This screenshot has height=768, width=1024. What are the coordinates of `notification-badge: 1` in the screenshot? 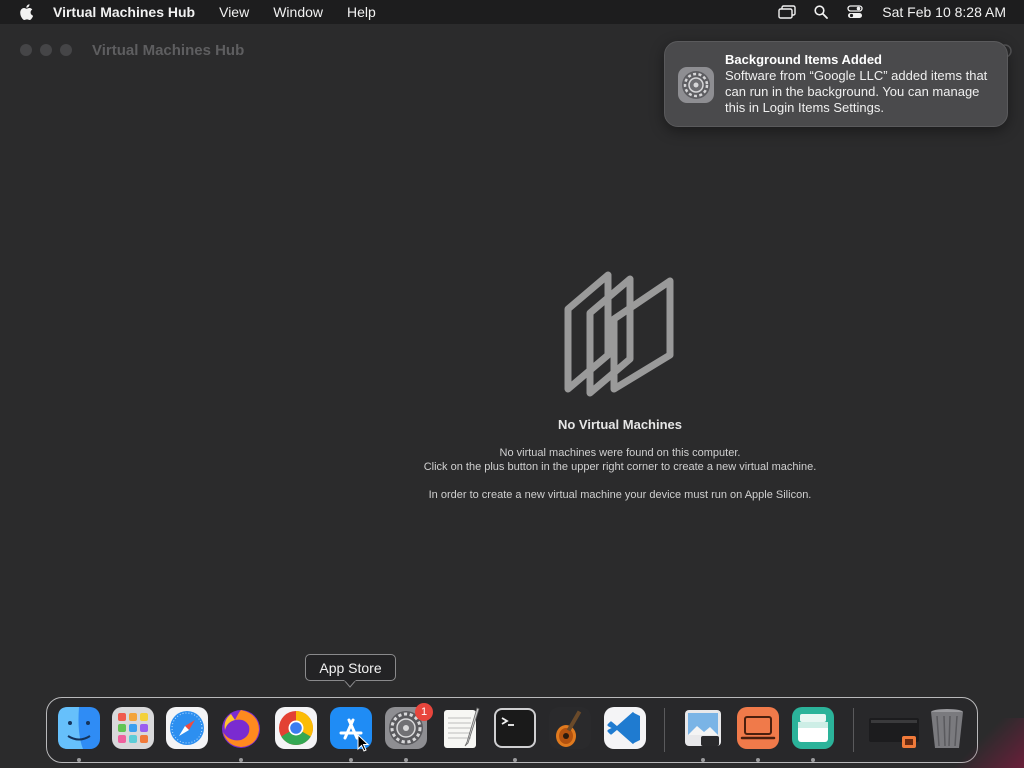 It's located at (424, 712).